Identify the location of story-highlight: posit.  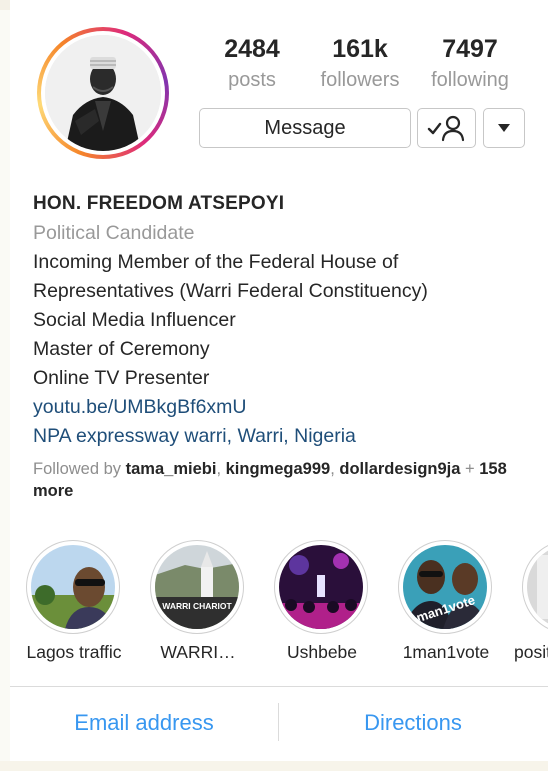
(527, 605).